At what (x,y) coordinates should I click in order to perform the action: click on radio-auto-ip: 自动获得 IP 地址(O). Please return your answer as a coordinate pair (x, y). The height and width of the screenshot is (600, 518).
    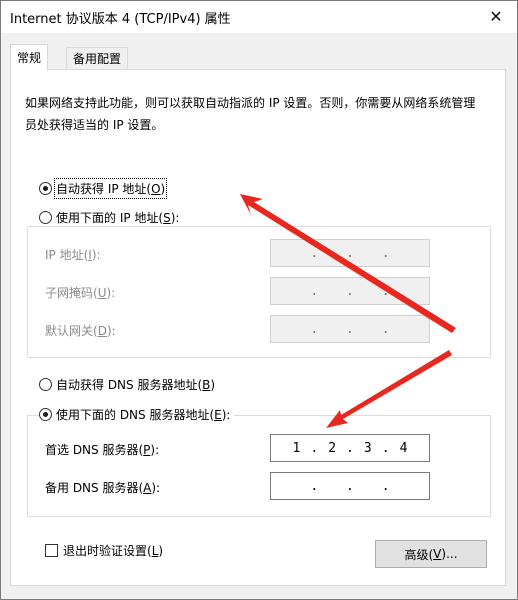
    Looking at the image, I should click on (104, 188).